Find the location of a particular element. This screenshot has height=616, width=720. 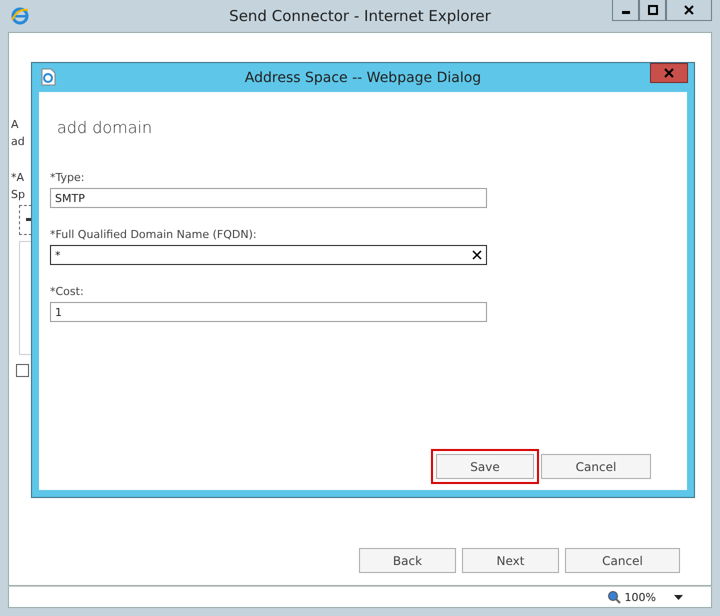

maximize-icon is located at coordinates (653, 10).